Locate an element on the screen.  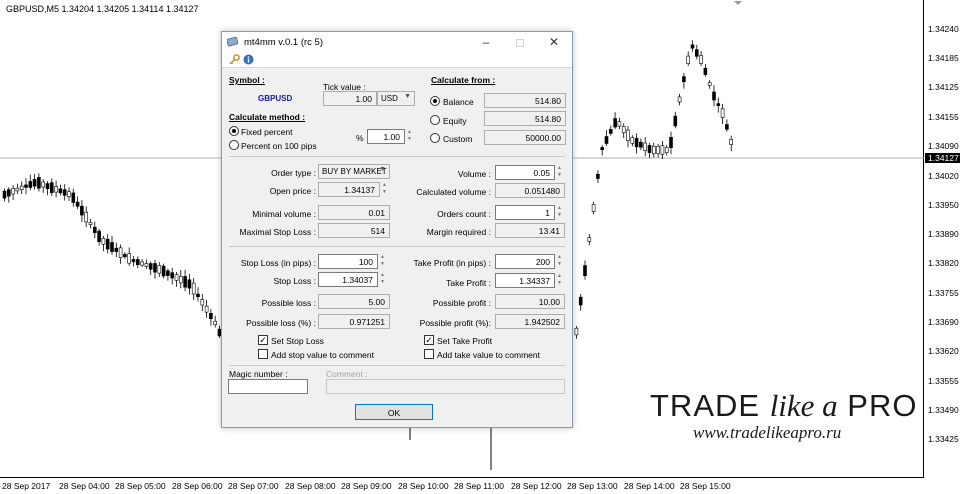
info-icon is located at coordinates (248, 59).